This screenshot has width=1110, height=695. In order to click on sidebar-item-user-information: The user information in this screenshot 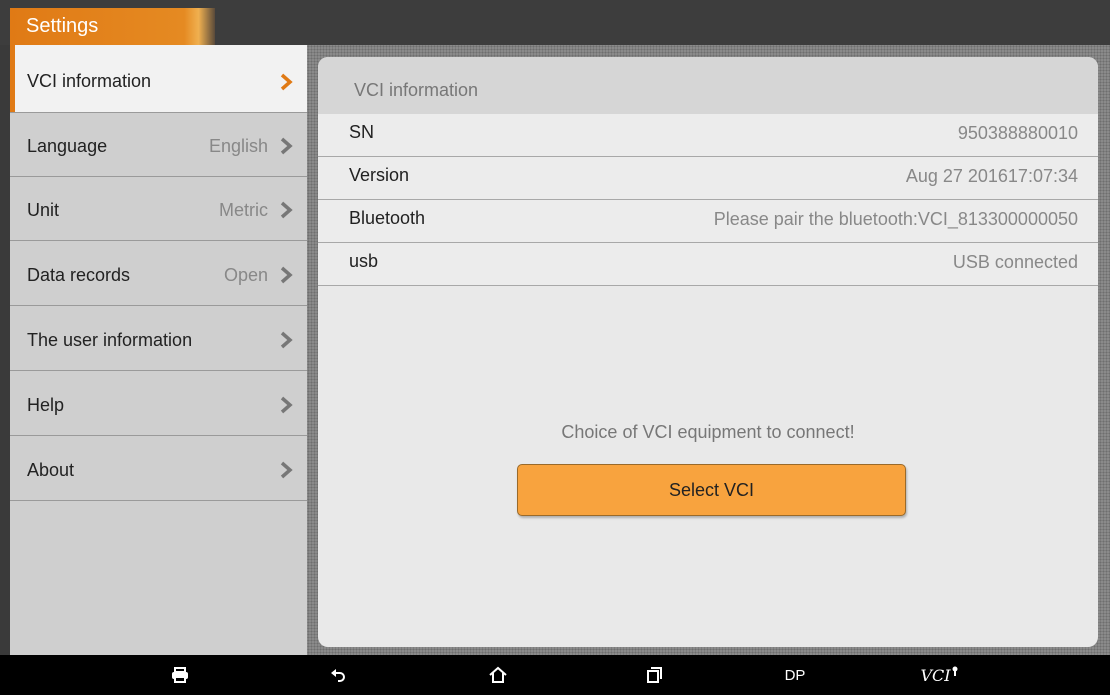, I will do `click(158, 339)`.